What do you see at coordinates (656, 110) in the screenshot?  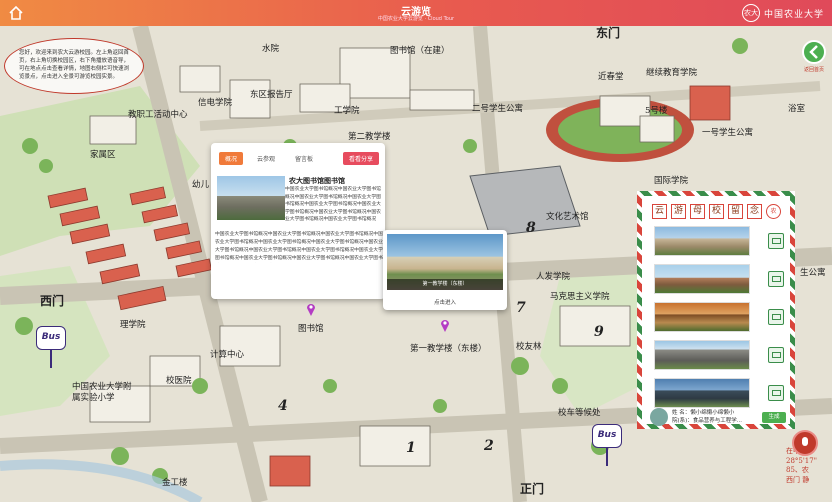 I see `map-label-building-5: 5号楼` at bounding box center [656, 110].